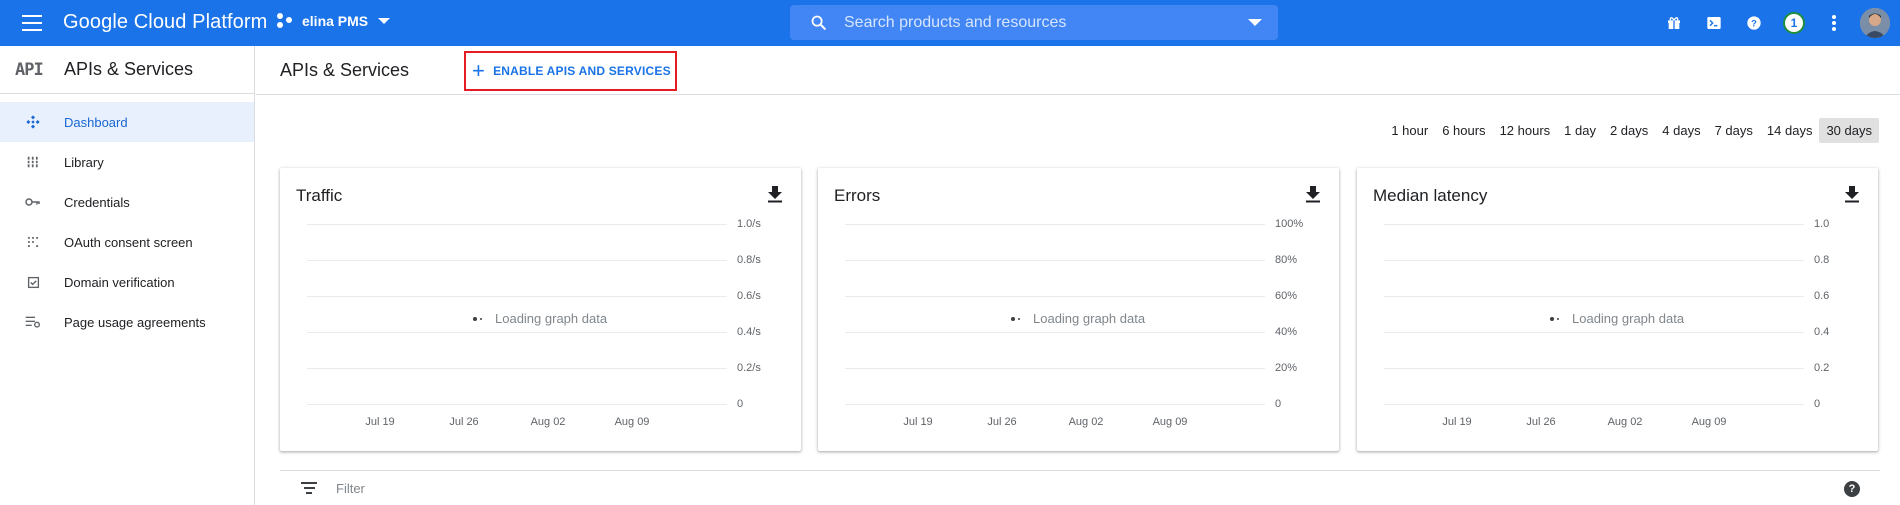 This screenshot has width=1900, height=505. I want to click on range-2-days: 2 days, so click(1629, 130).